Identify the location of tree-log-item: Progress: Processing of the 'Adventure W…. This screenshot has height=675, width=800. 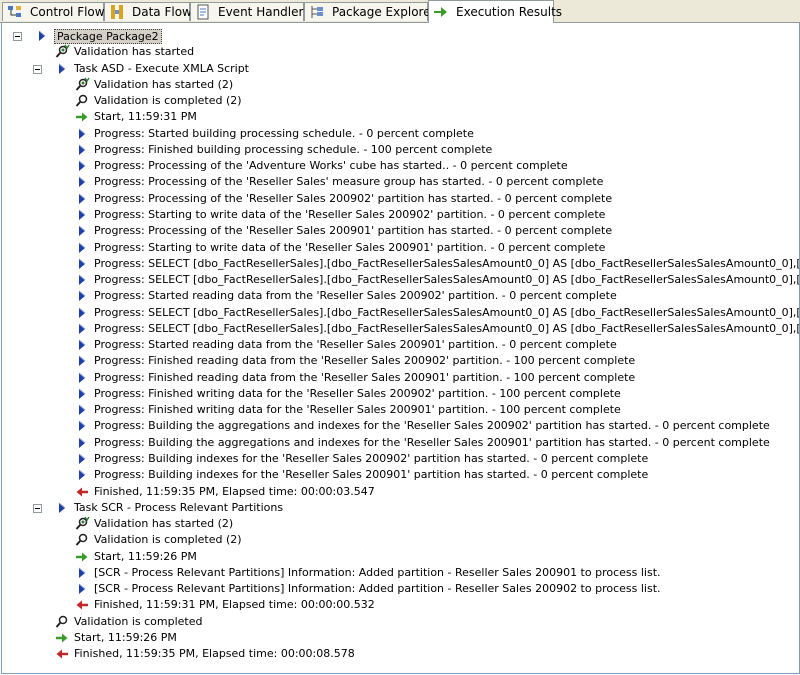
(321, 166).